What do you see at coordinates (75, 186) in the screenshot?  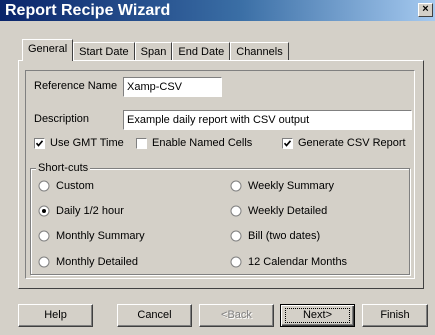 I see `radio-label: Custom` at bounding box center [75, 186].